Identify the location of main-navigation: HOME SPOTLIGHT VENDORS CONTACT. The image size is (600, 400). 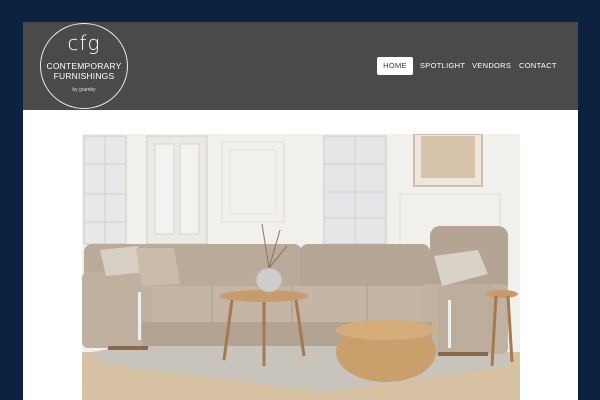
(300, 66).